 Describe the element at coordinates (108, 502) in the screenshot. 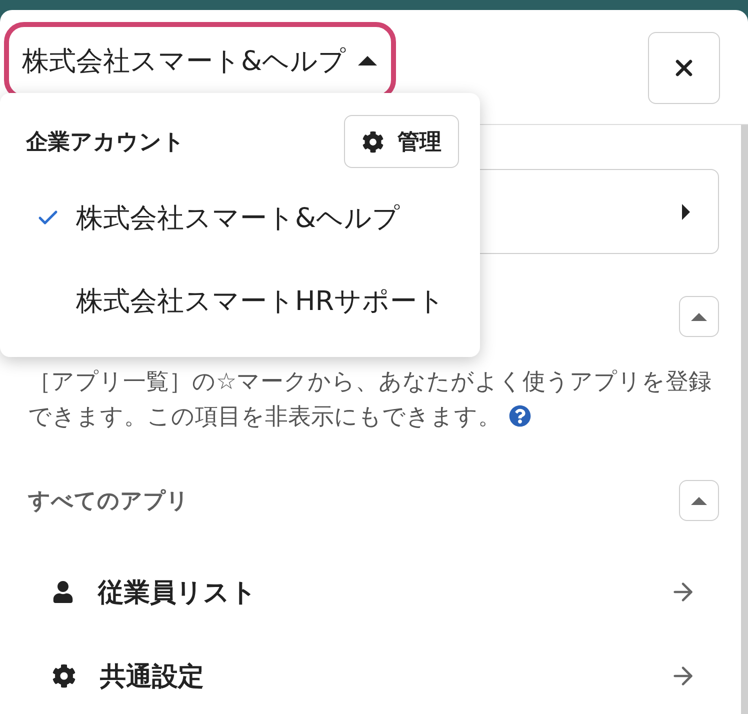

I see `section-title: すべてのアプリ` at that location.